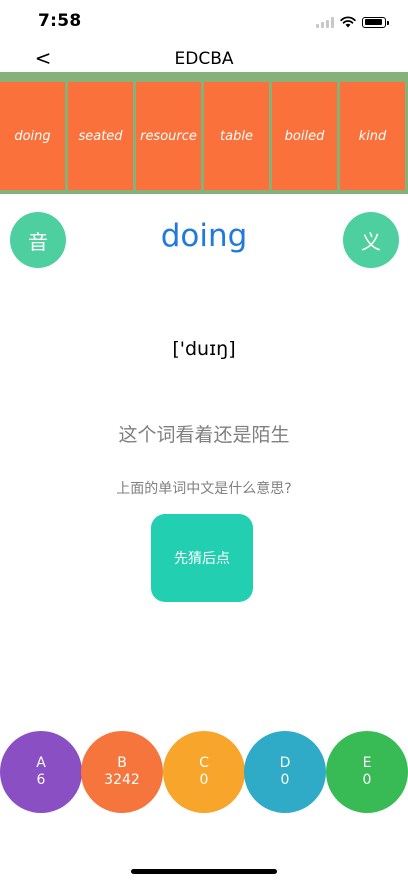  I want to click on pronunciation-button: 音, so click(38, 240).